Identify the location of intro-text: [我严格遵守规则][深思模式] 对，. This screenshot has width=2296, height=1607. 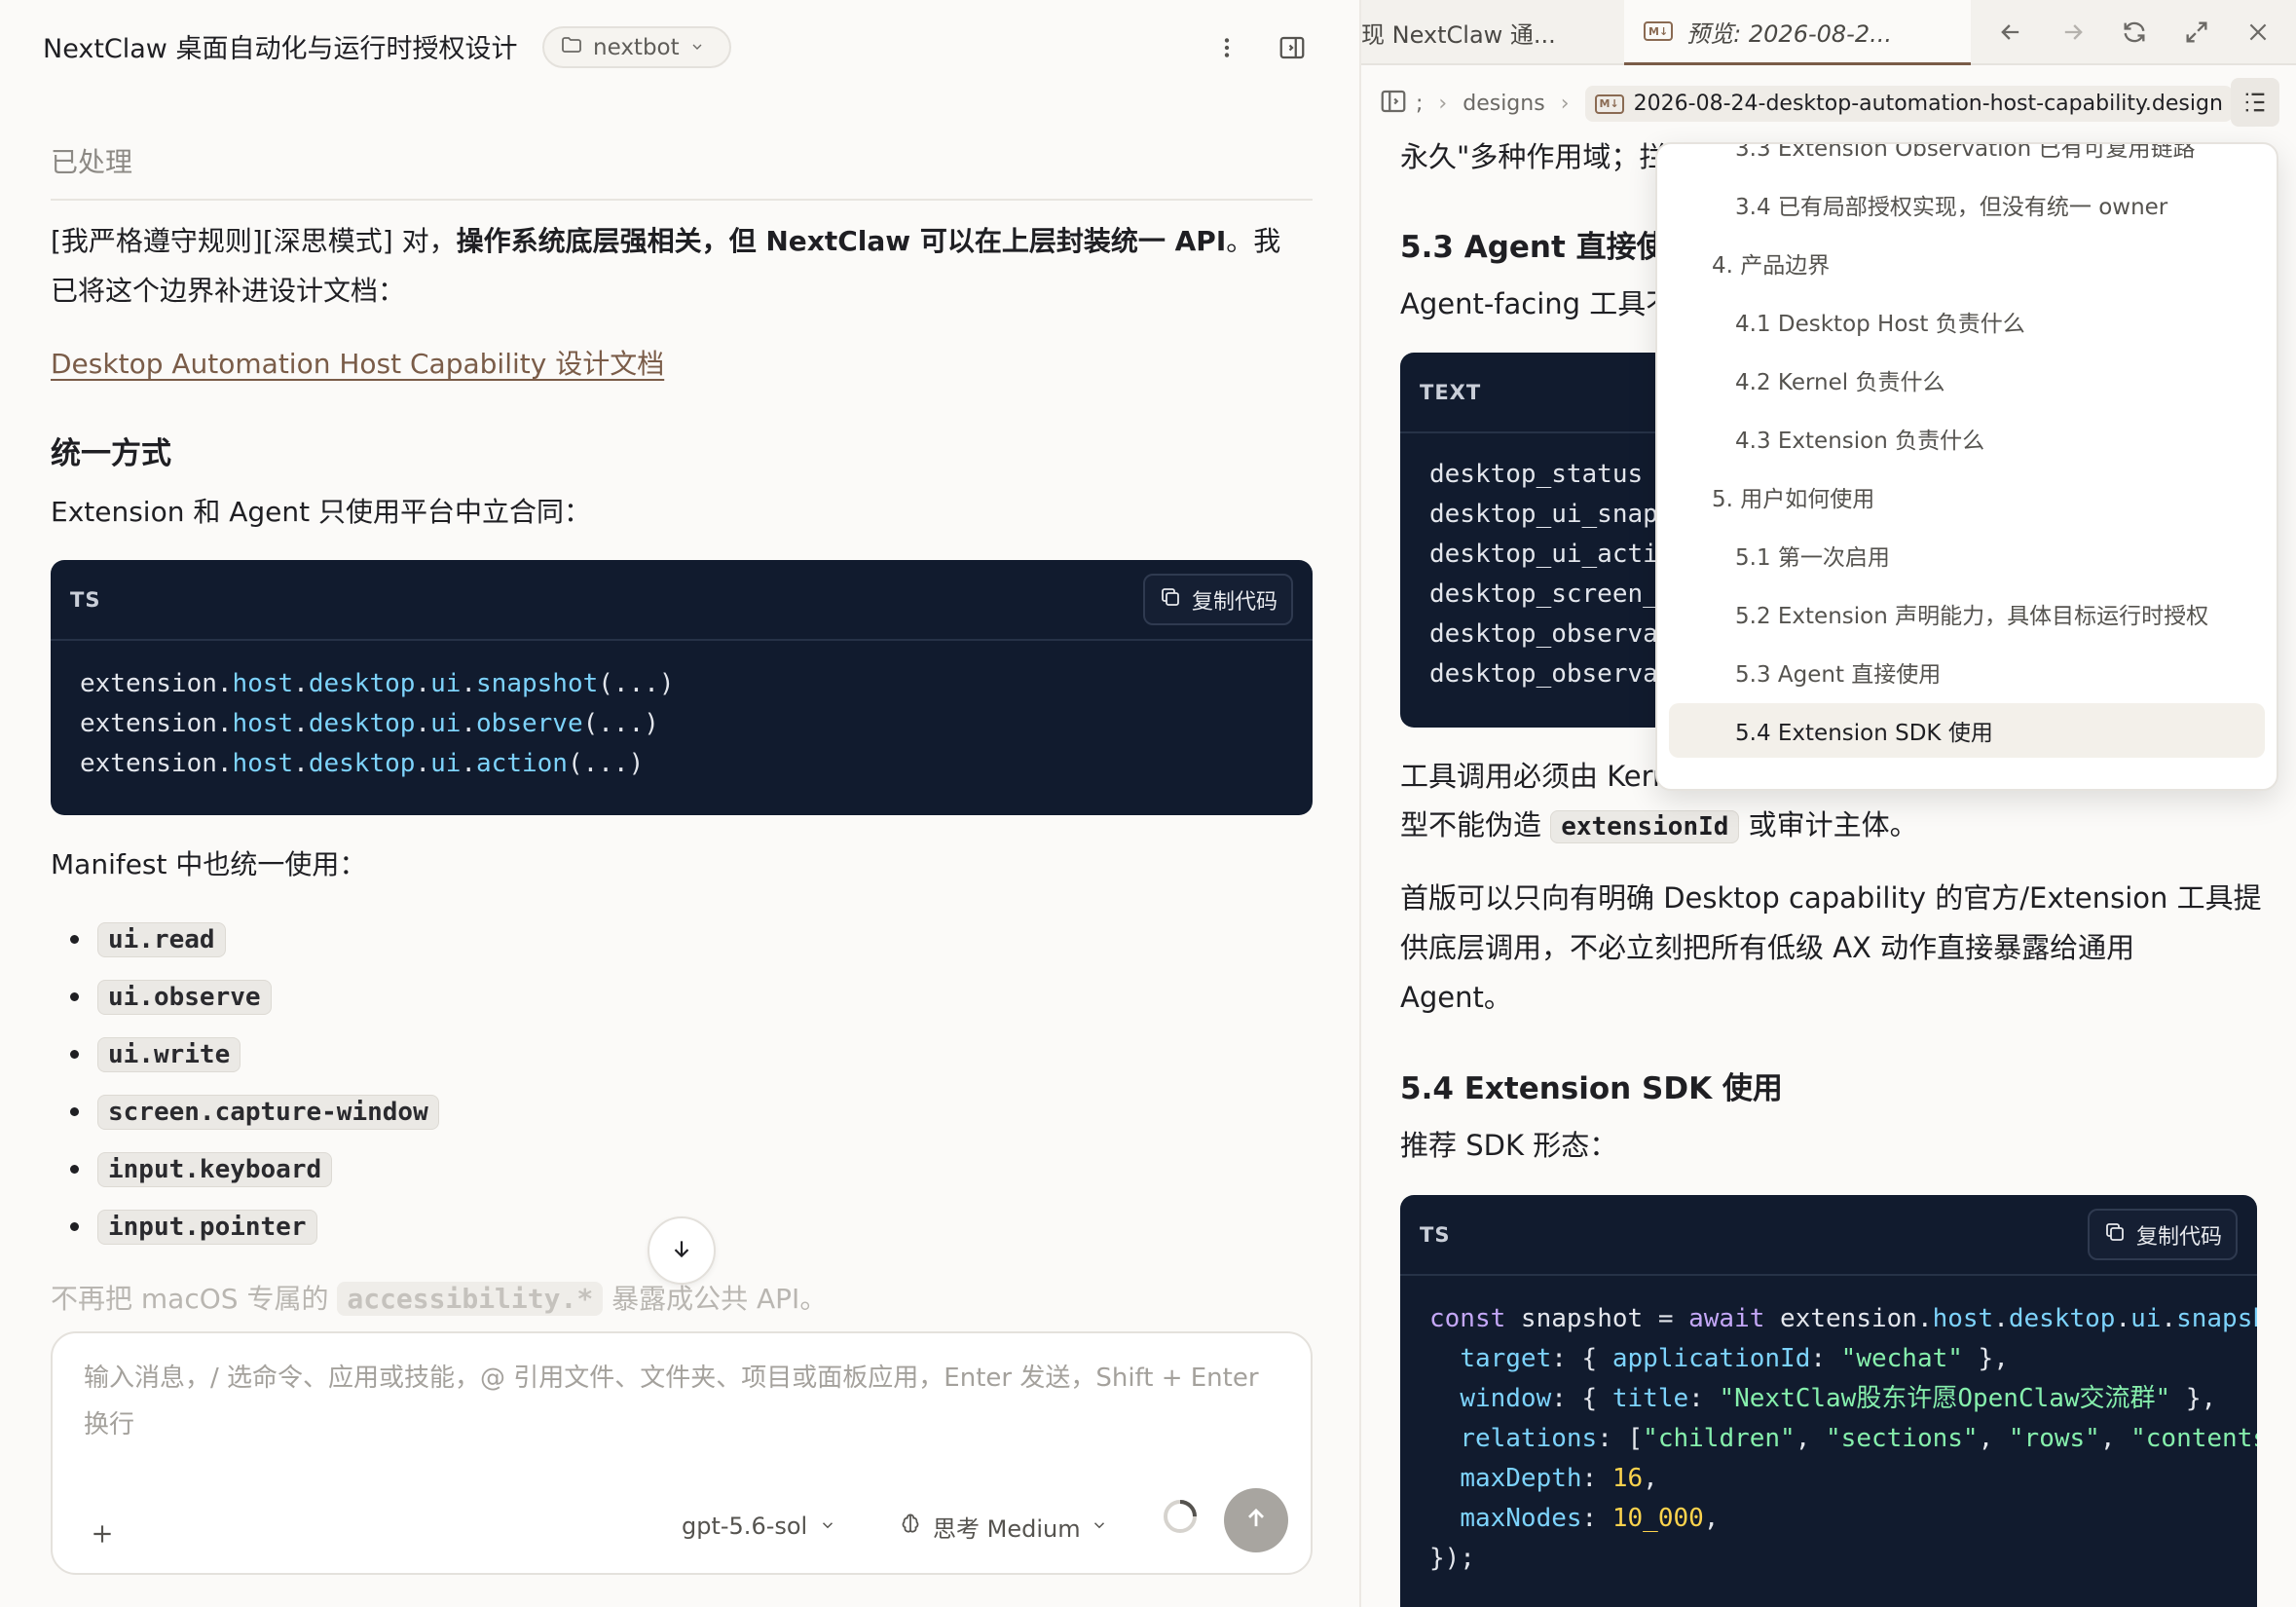
(254, 241).